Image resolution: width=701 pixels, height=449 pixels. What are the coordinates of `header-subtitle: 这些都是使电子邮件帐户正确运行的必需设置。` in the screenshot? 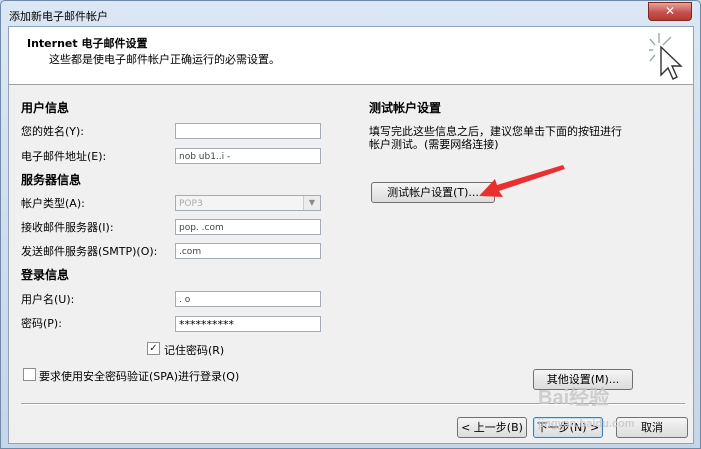 It's located at (164, 59).